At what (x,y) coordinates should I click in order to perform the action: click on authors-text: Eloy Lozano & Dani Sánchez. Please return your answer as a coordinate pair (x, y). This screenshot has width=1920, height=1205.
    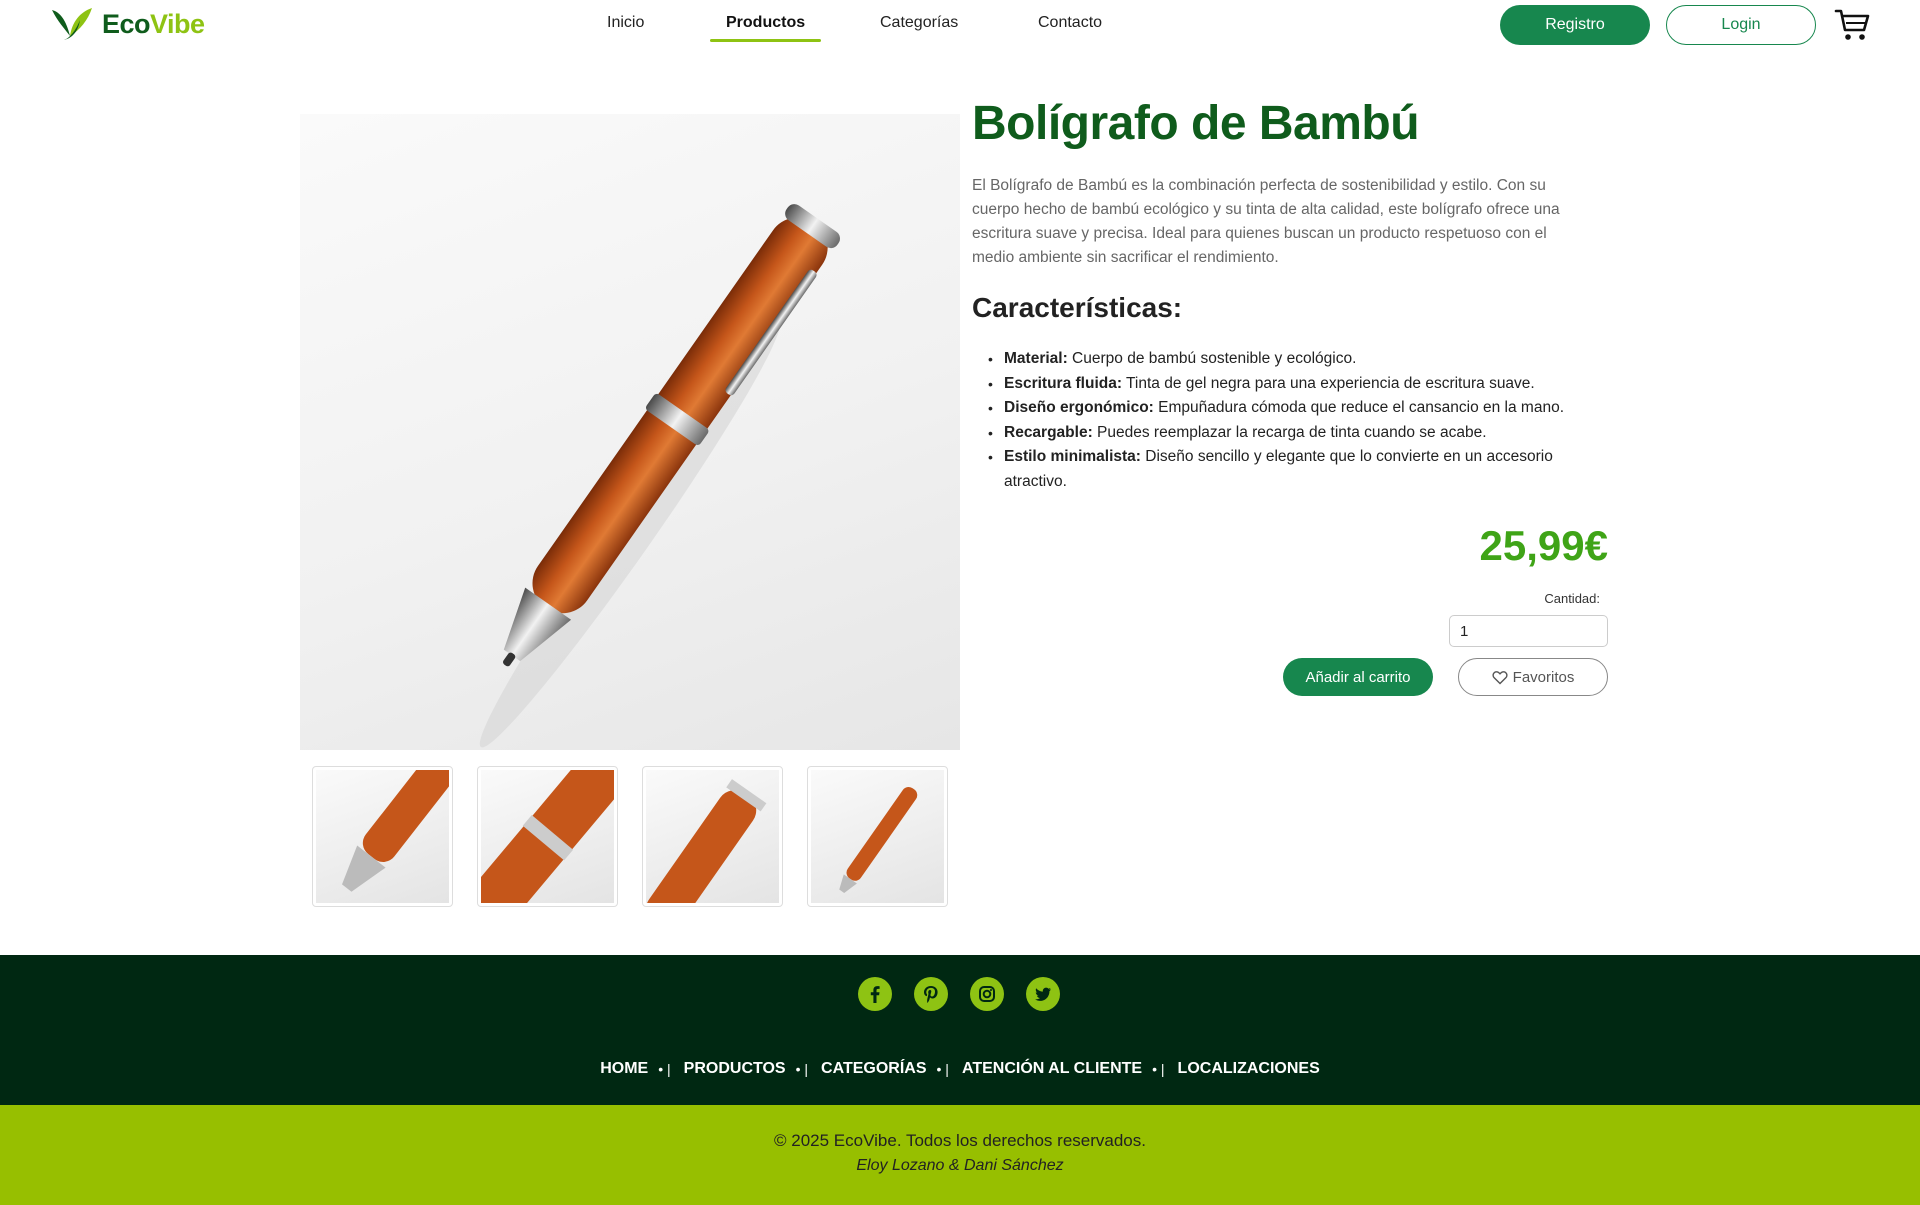
    Looking at the image, I should click on (960, 1165).